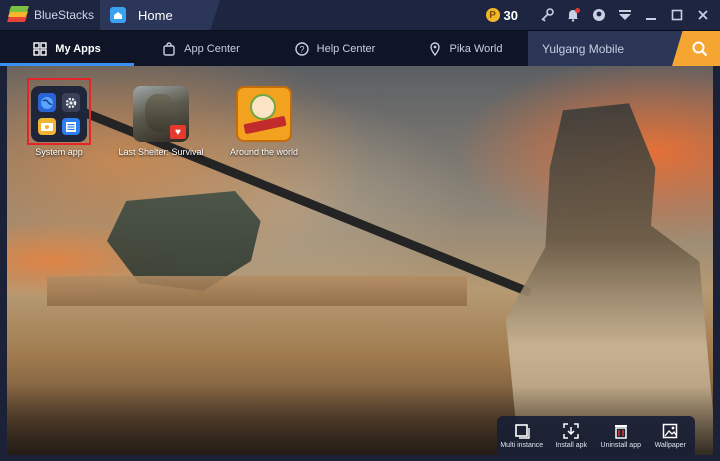 The image size is (720, 461). What do you see at coordinates (703, 15) in the screenshot?
I see `close-icon` at bounding box center [703, 15].